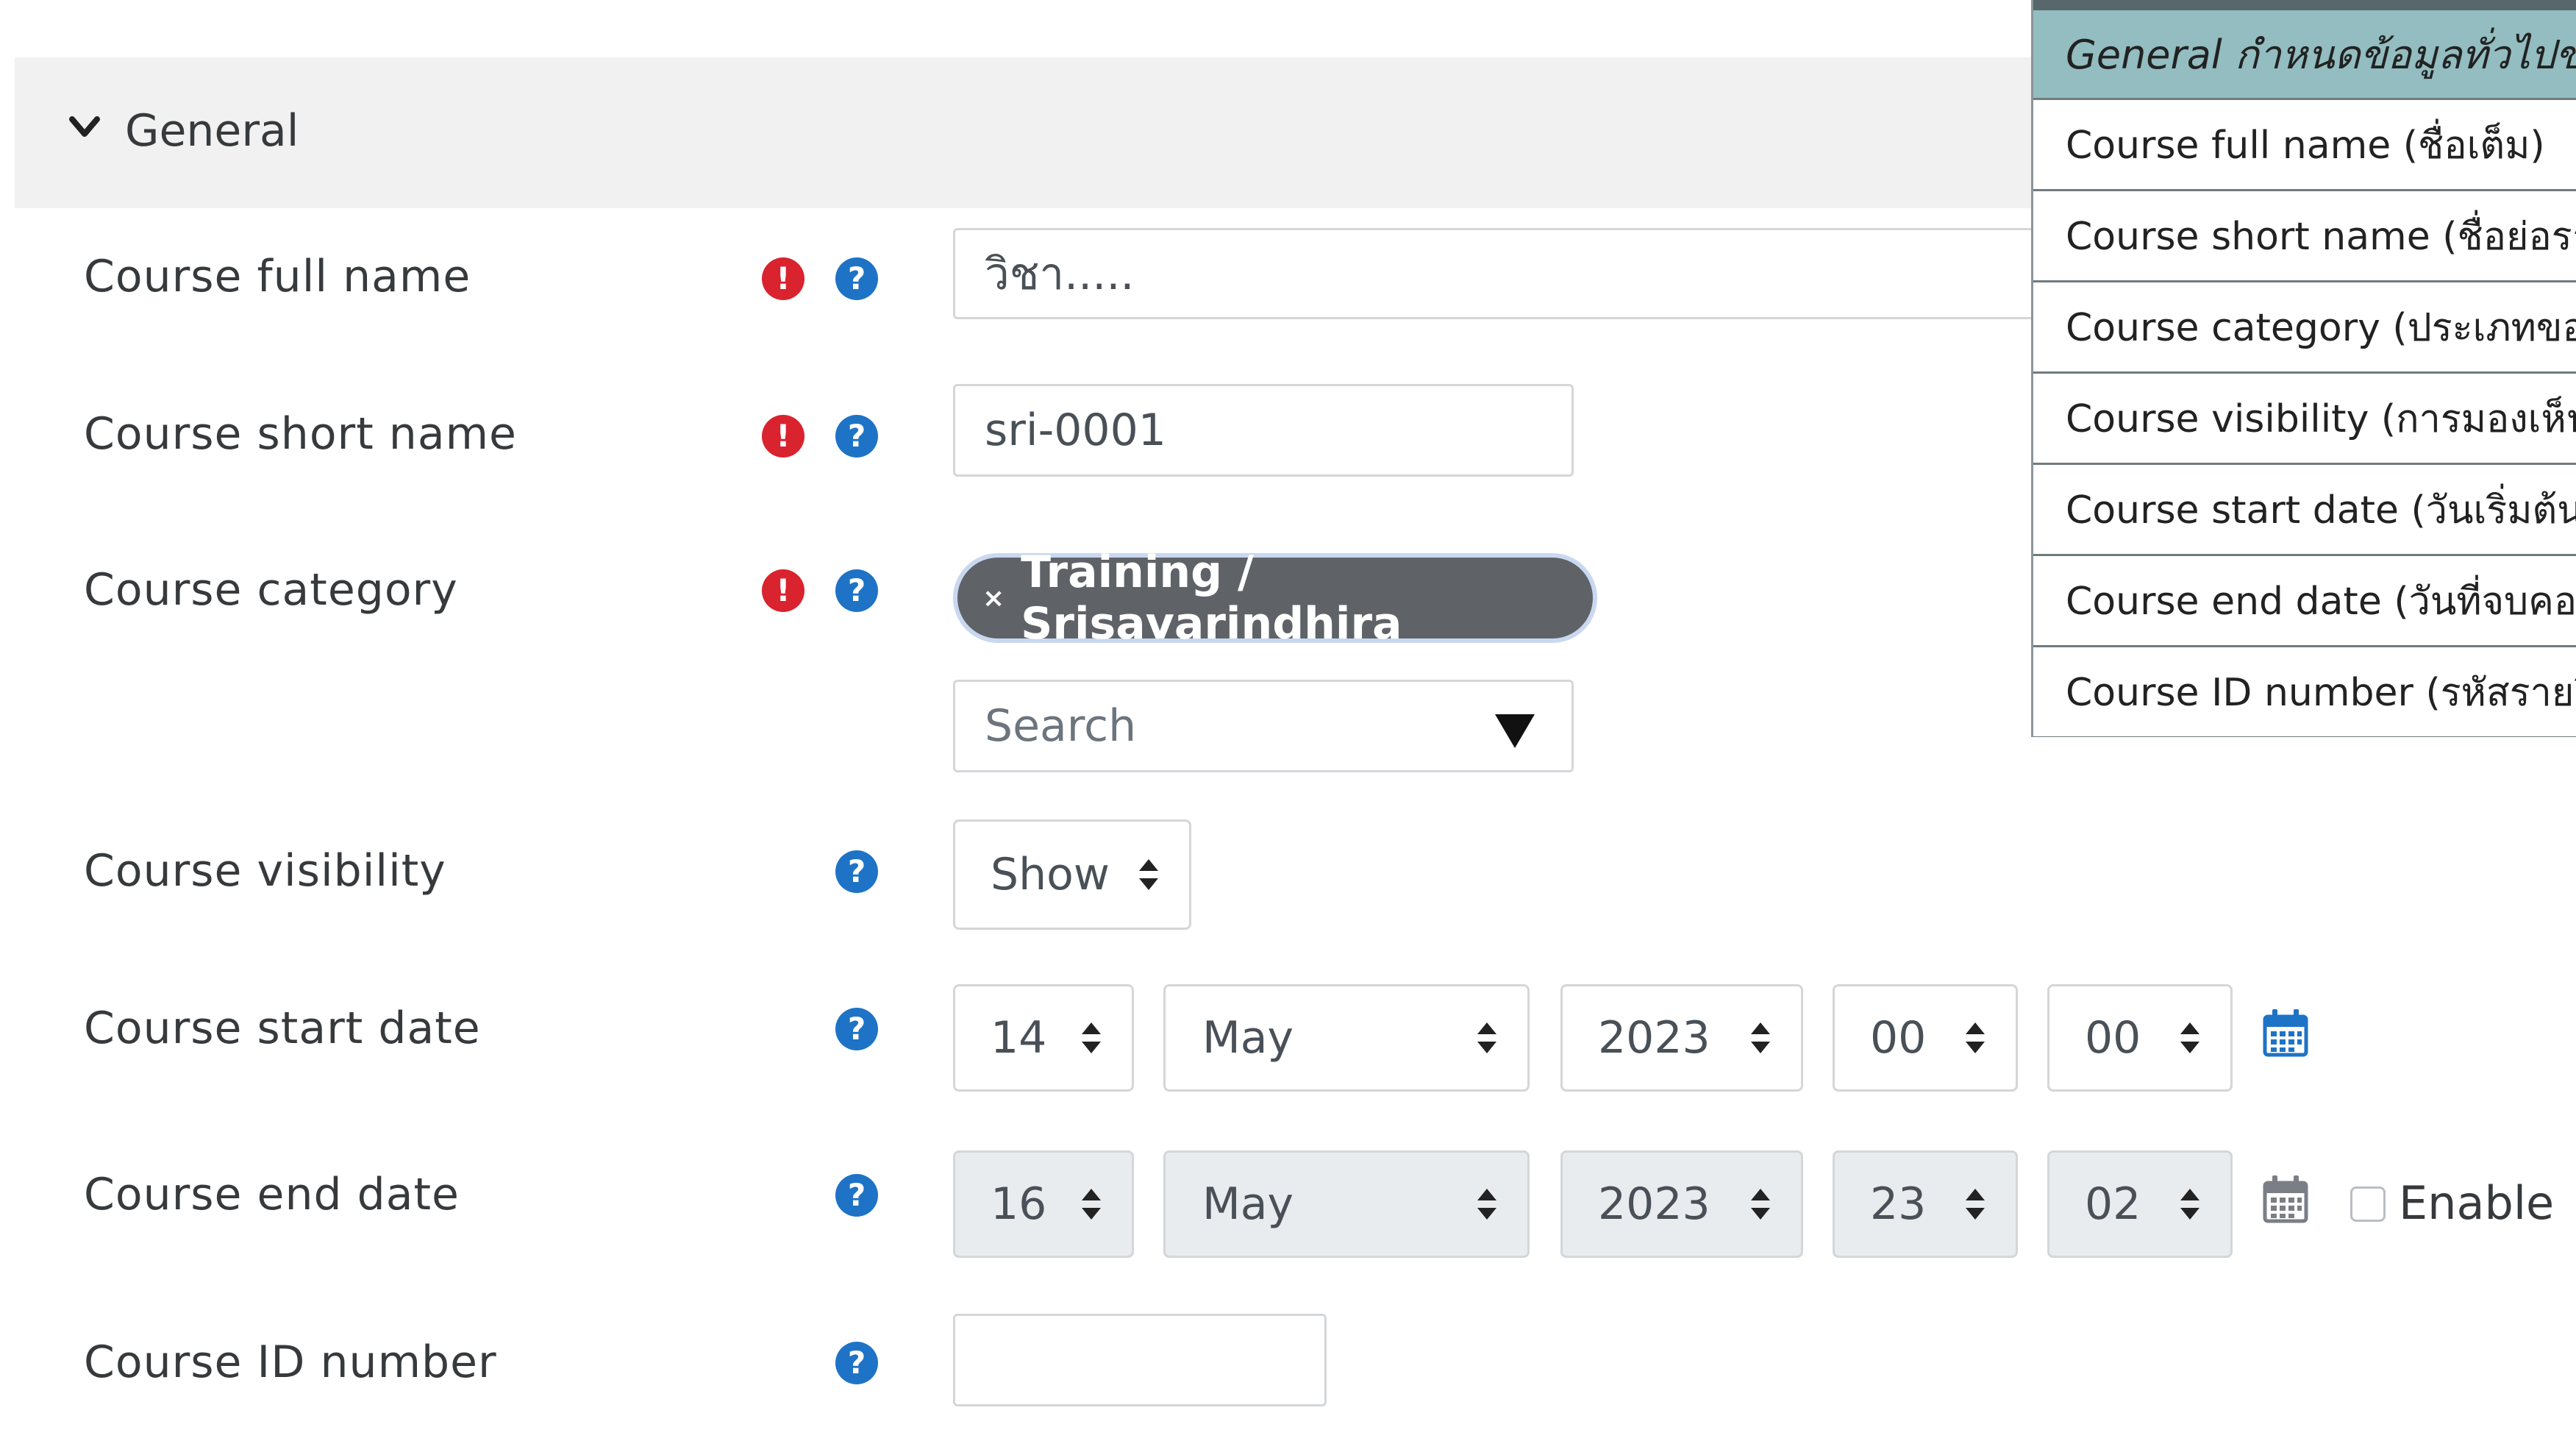  I want to click on general-section-header, so click(1037, 132).